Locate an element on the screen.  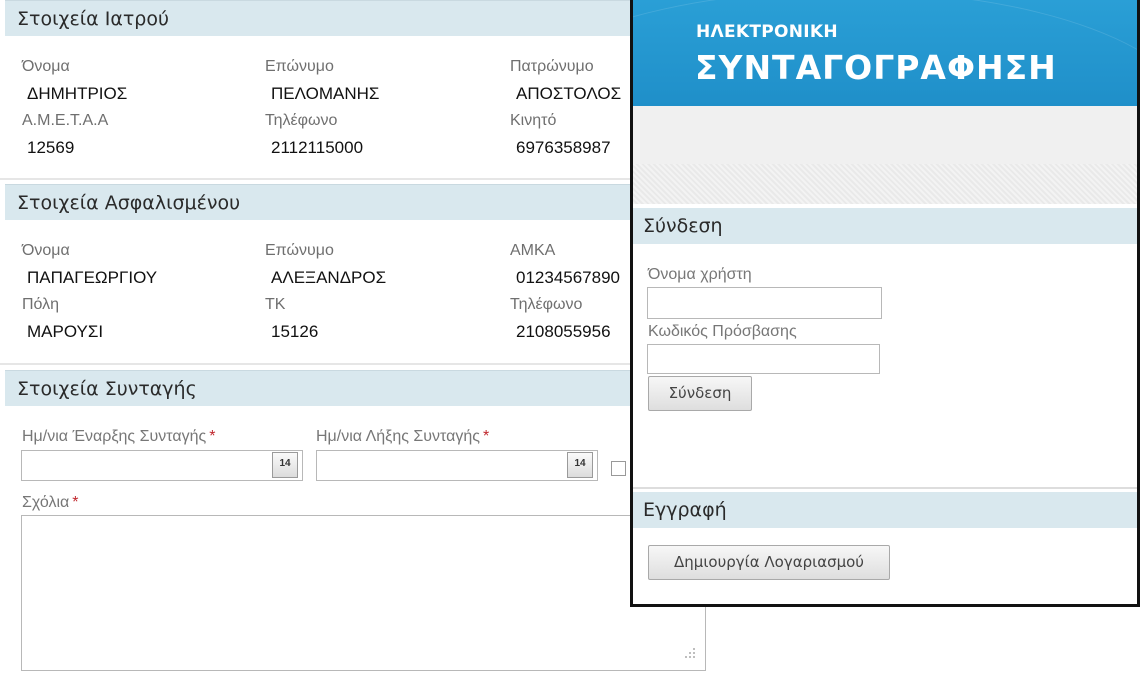
banner-title-line1: ΗΛΕΚΤΡΟΝΙΚΗ is located at coordinates (767, 32).